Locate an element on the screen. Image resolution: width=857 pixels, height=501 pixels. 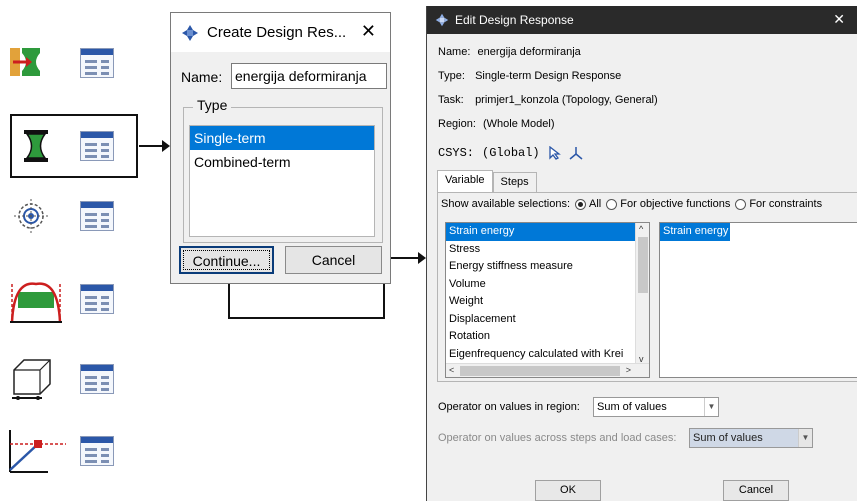
chevron-left-icon: < is located at coordinates (451, 370).